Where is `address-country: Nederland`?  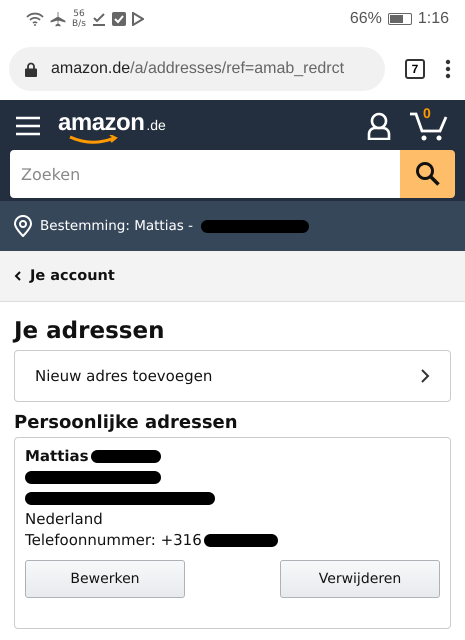
address-country: Nederland is located at coordinates (64, 519).